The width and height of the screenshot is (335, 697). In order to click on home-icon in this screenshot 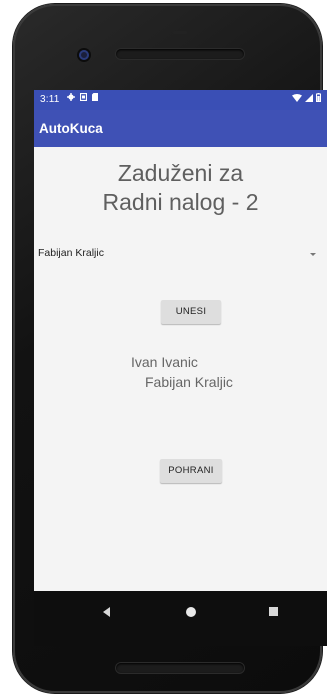, I will do `click(191, 612)`.